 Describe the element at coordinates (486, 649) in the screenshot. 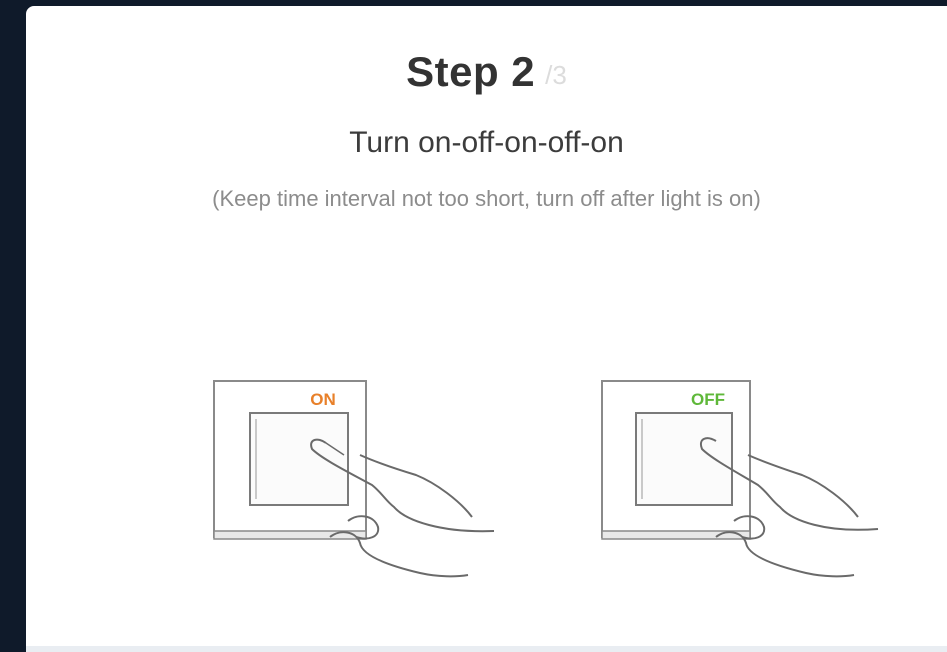

I see `bottom-divider` at that location.